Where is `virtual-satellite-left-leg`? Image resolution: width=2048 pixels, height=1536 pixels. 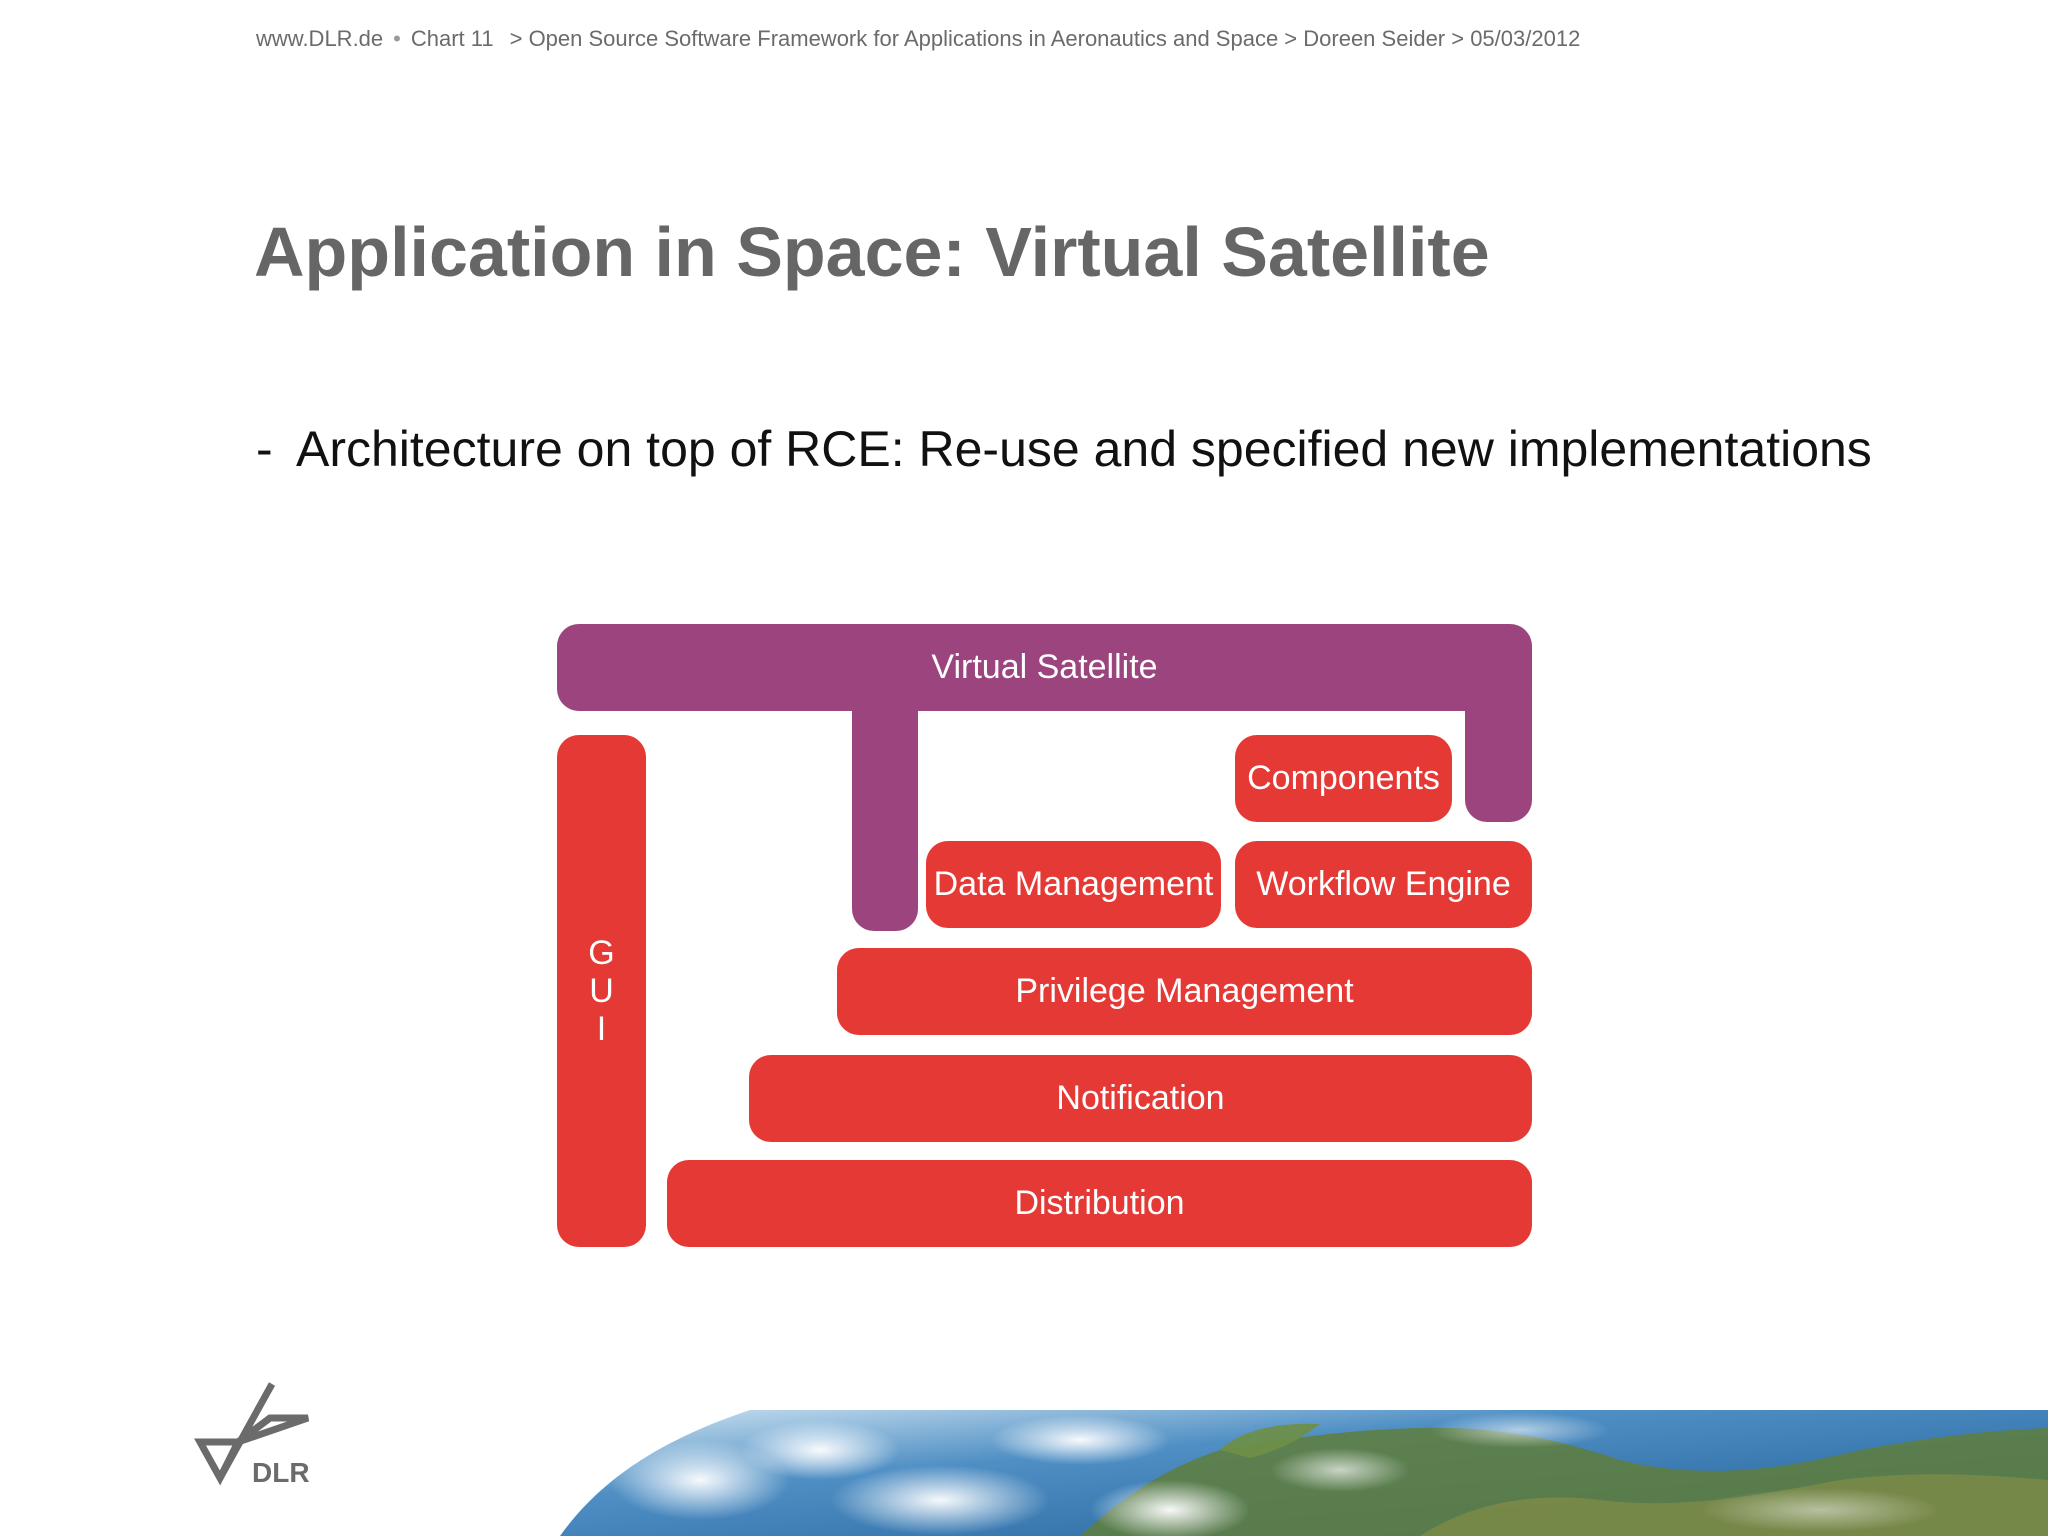 virtual-satellite-left-leg is located at coordinates (885, 810).